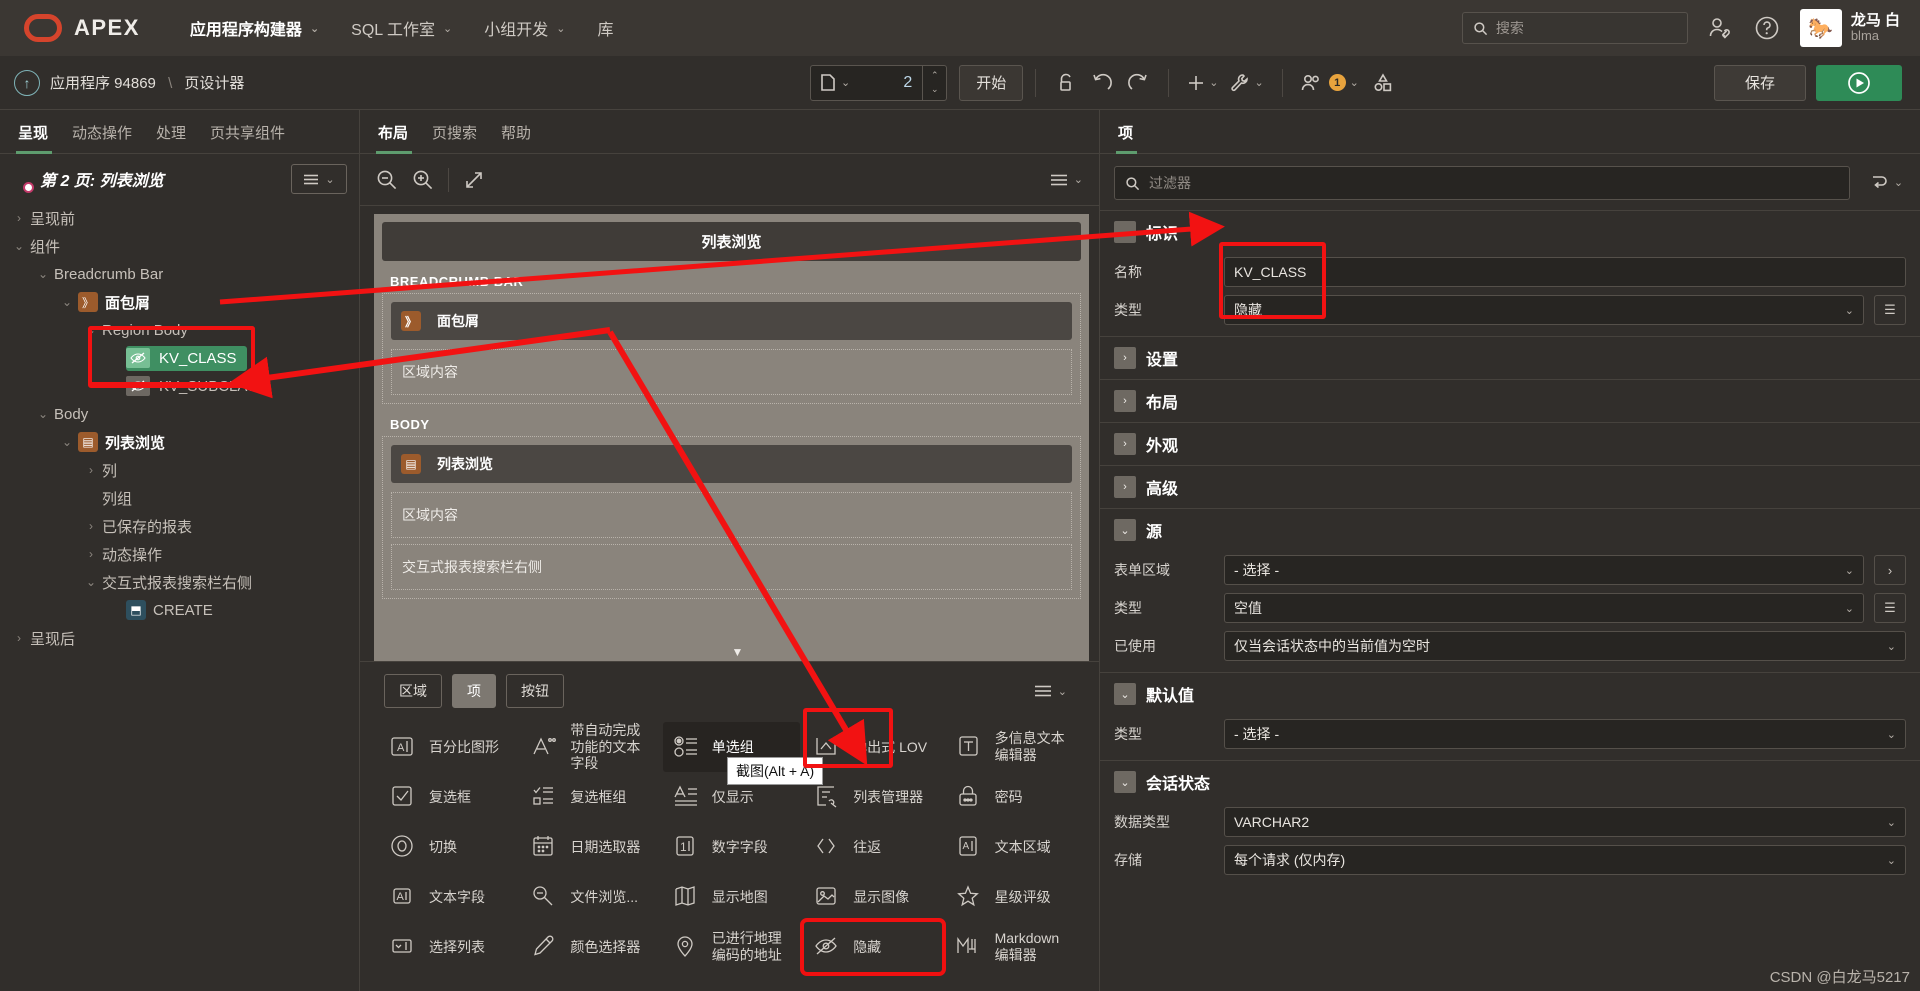 This screenshot has height=991, width=1920. What do you see at coordinates (102, 137) in the screenshot?
I see `tab-dynamic-actions: 动态操作` at bounding box center [102, 137].